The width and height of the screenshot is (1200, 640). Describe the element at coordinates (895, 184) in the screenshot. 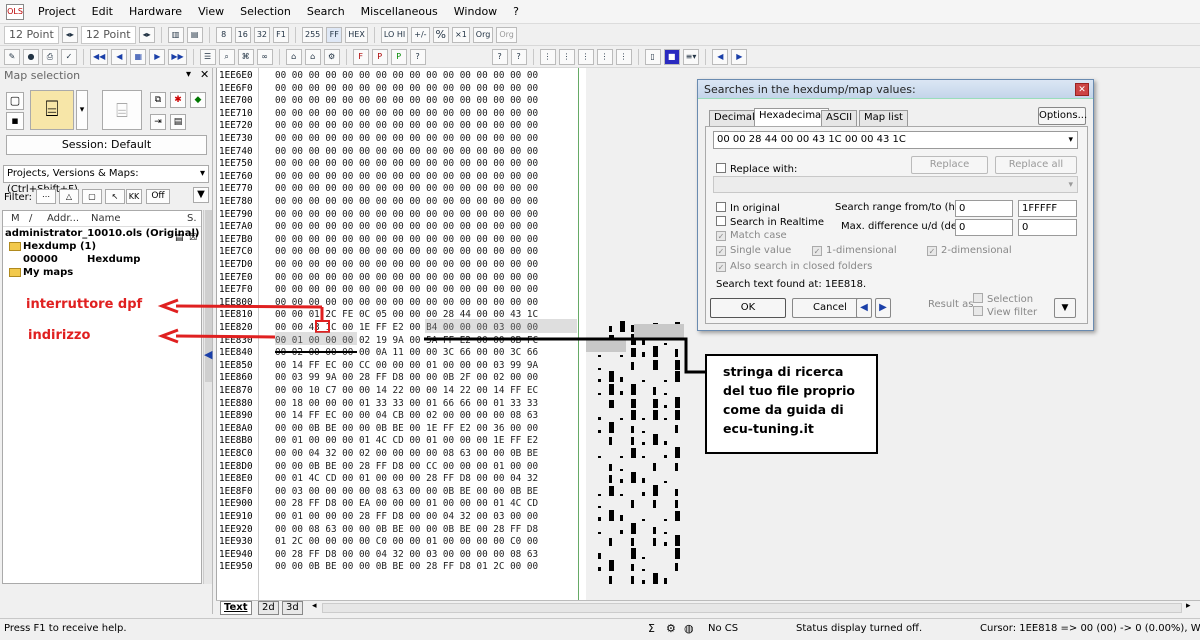

I see `replace-input: ▾` at that location.